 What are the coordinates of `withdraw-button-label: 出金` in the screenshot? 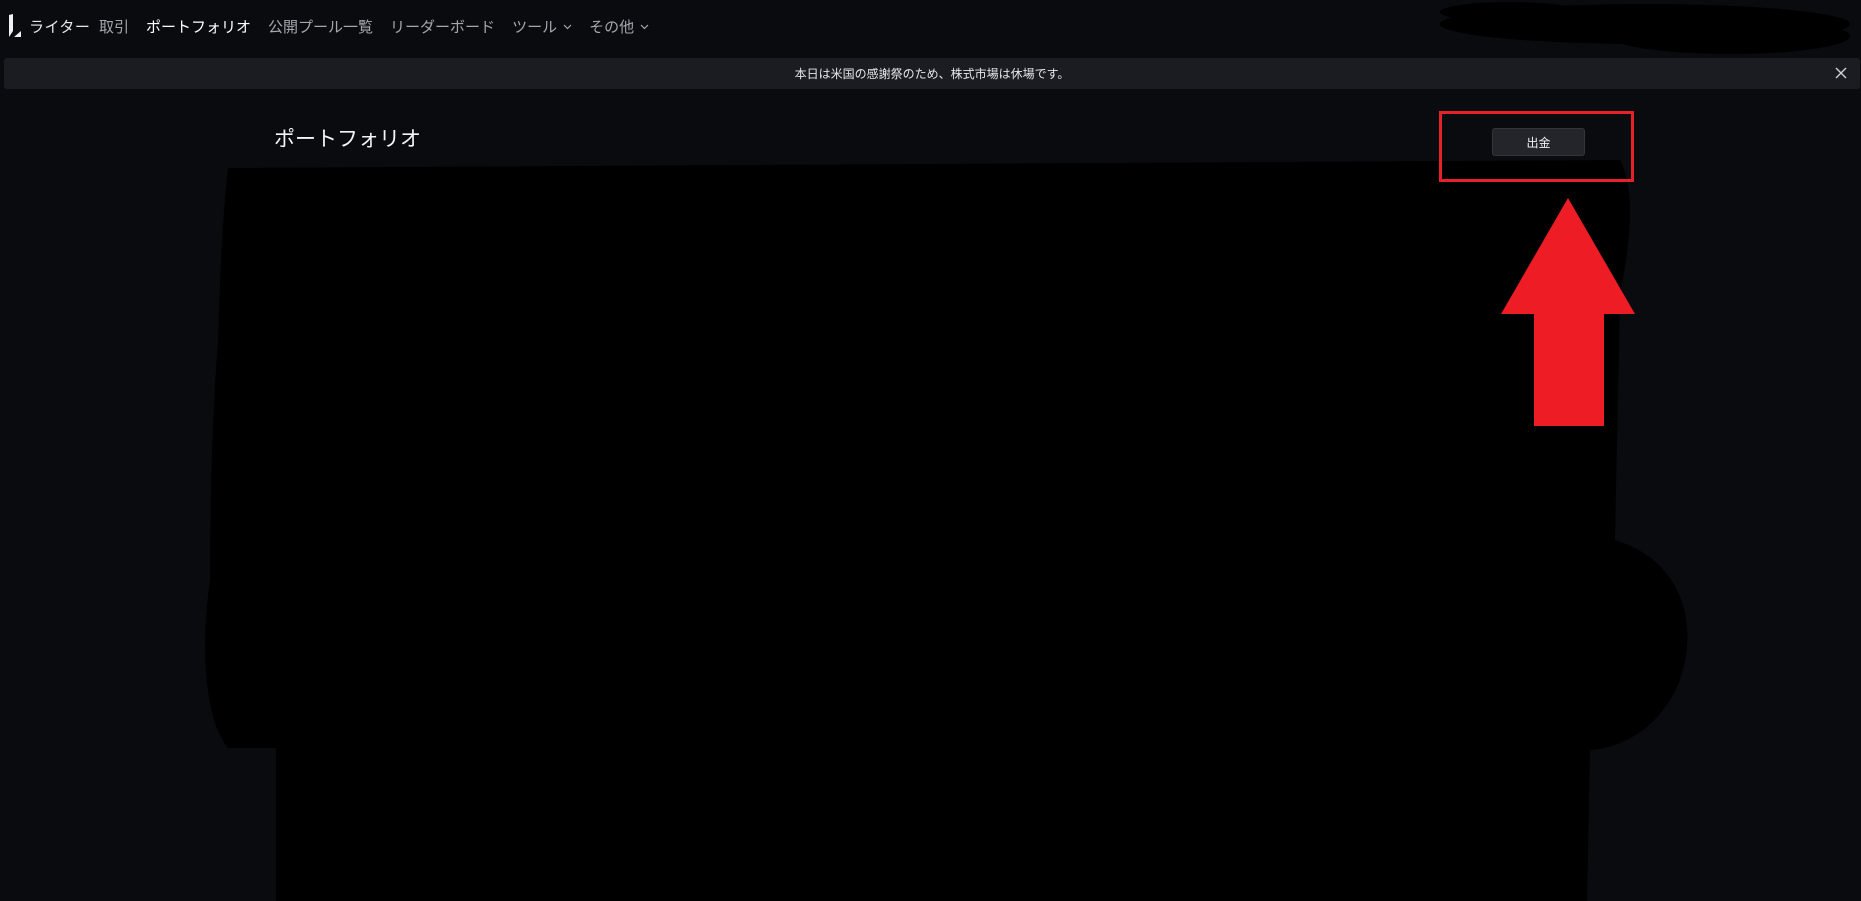 It's located at (1538, 142).